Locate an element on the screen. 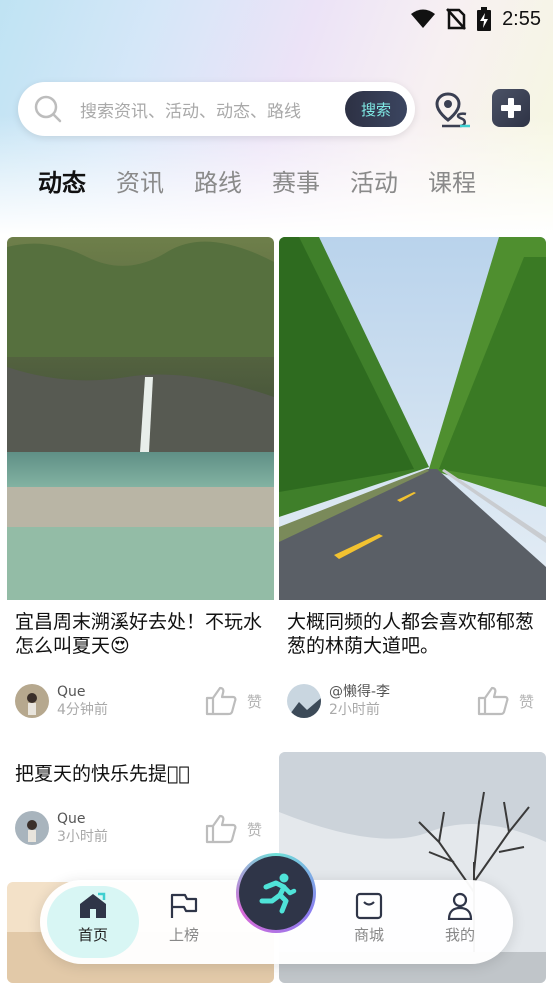 This screenshot has width=553, height=983. post-time: 4分钟前 is located at coordinates (82, 710).